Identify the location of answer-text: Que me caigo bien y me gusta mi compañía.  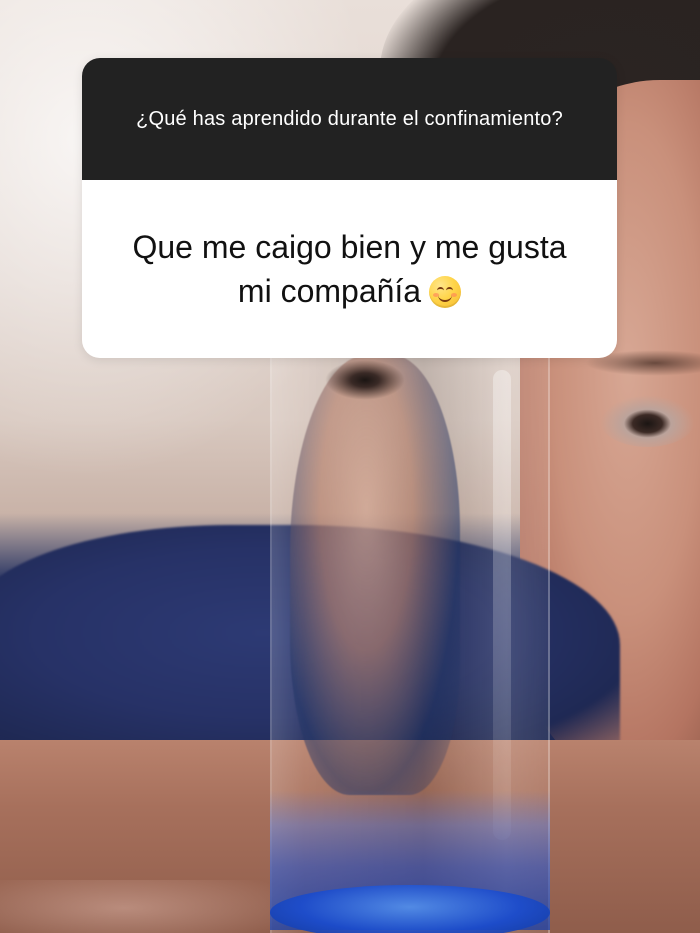
(349, 268).